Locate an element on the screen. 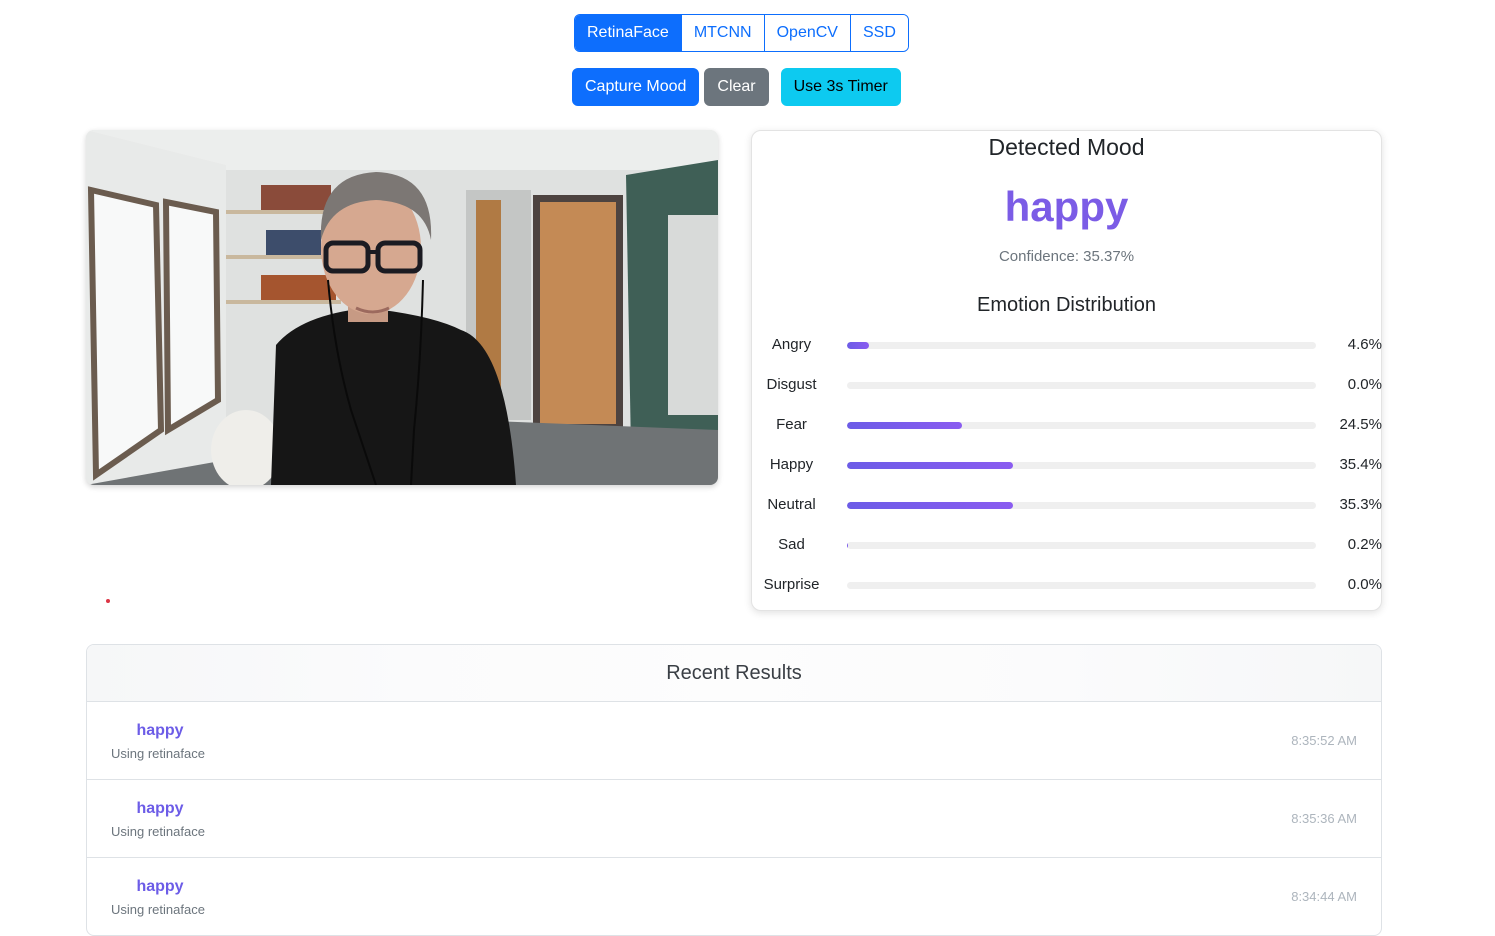  capture-mood-button: Capture Mood is located at coordinates (636, 87).